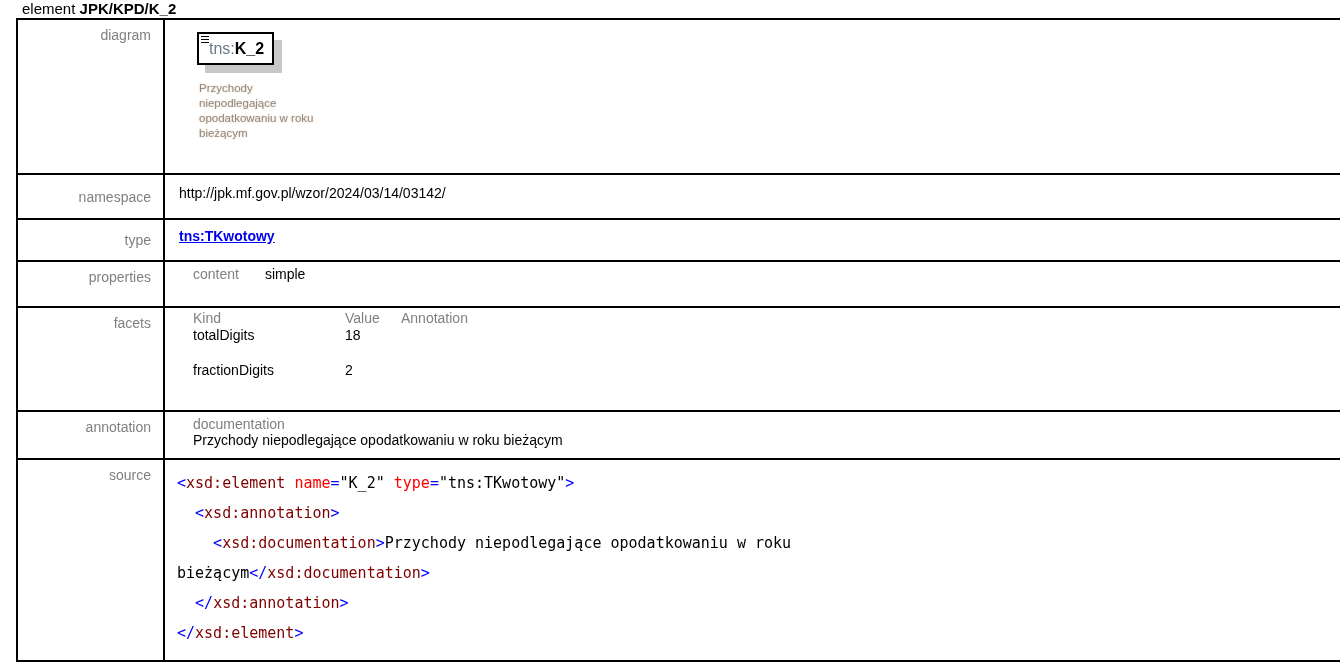 Image resolution: width=1340 pixels, height=662 pixels. What do you see at coordinates (125, 35) in the screenshot?
I see `row-label: diagram` at bounding box center [125, 35].